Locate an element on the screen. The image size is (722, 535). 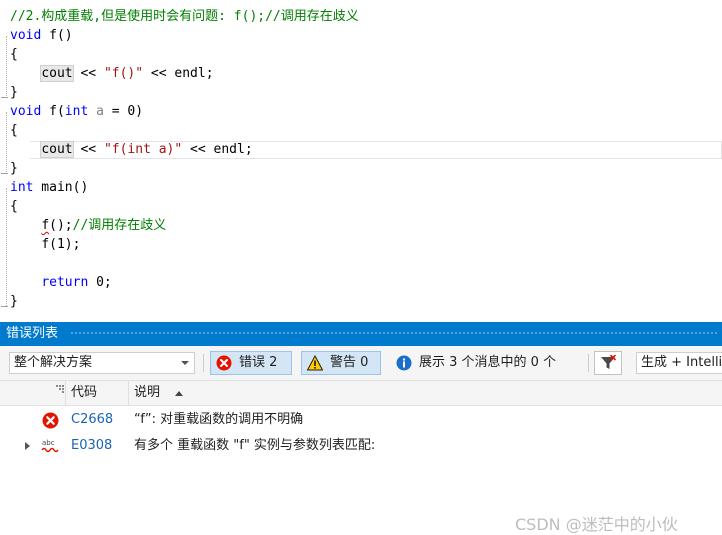
code-line-call-ambiguous: f();//调用存在歧义 is located at coordinates (88, 225).